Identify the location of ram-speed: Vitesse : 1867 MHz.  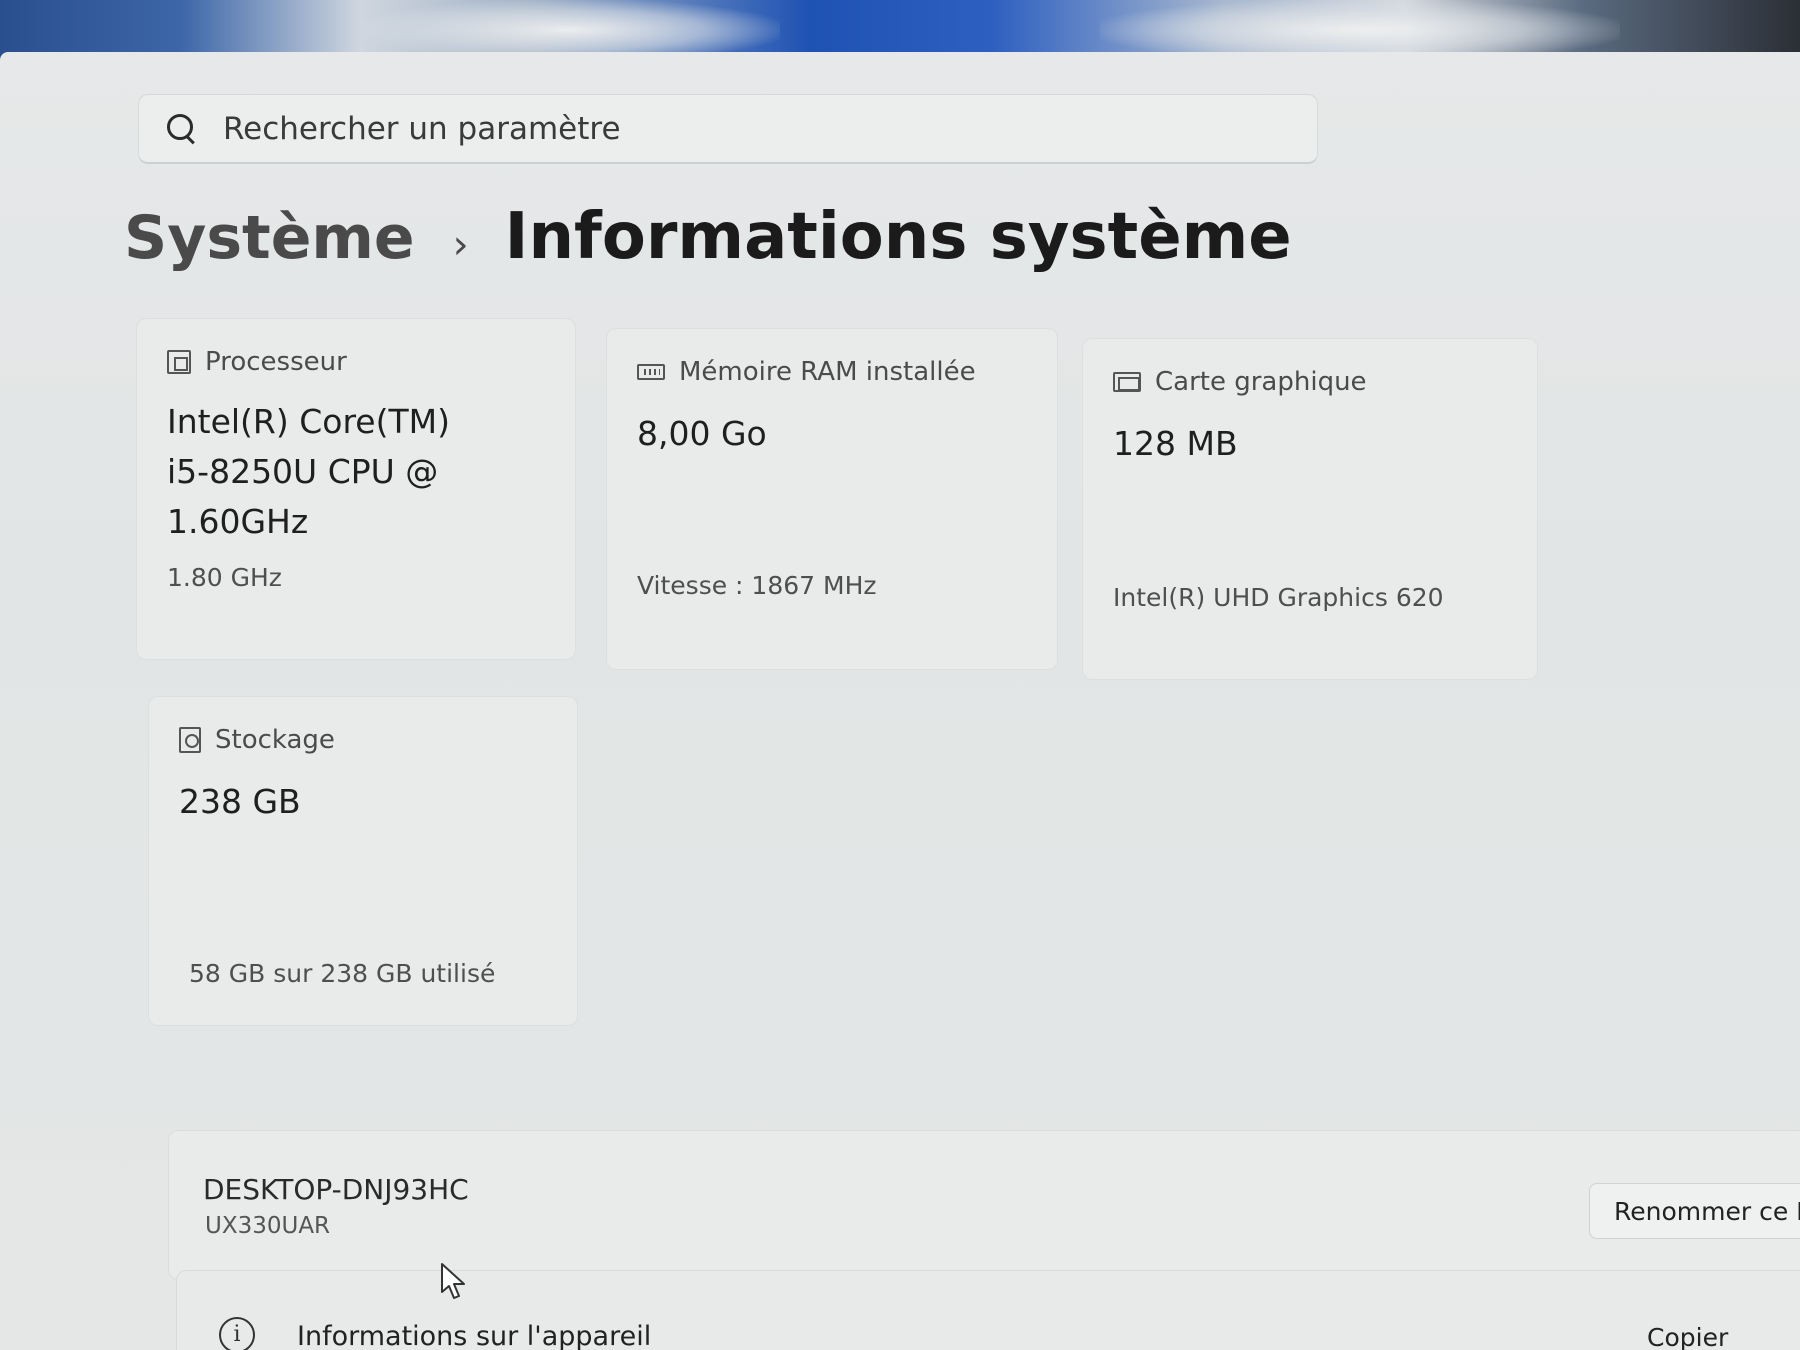
(757, 585).